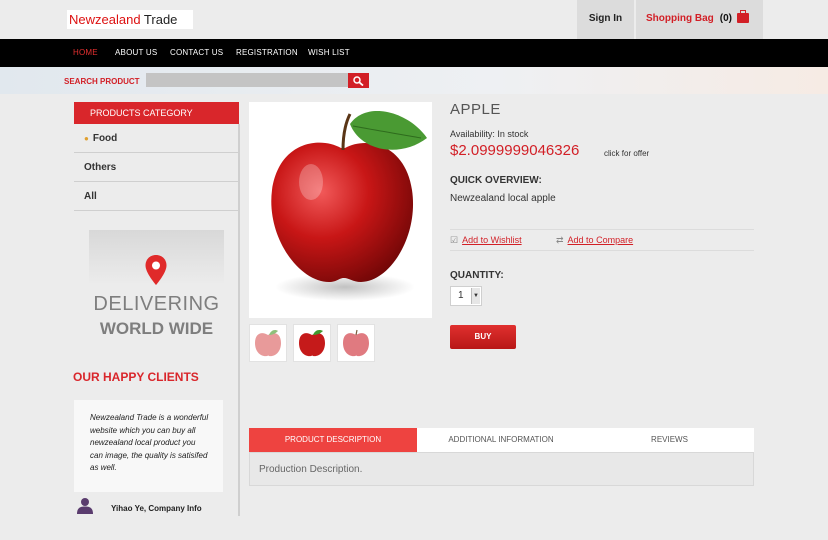 The image size is (828, 540). What do you see at coordinates (414, 19) in the screenshot?
I see `top-header: Newzealand Trade Sign In Shopping Bag (0)` at bounding box center [414, 19].